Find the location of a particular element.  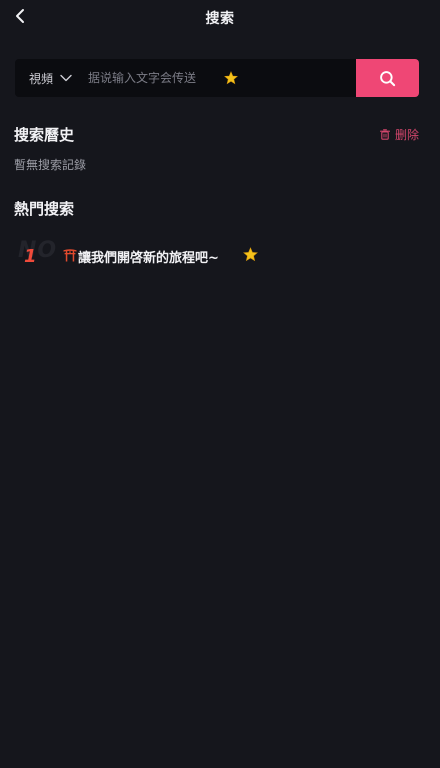

search-button is located at coordinates (387, 78).